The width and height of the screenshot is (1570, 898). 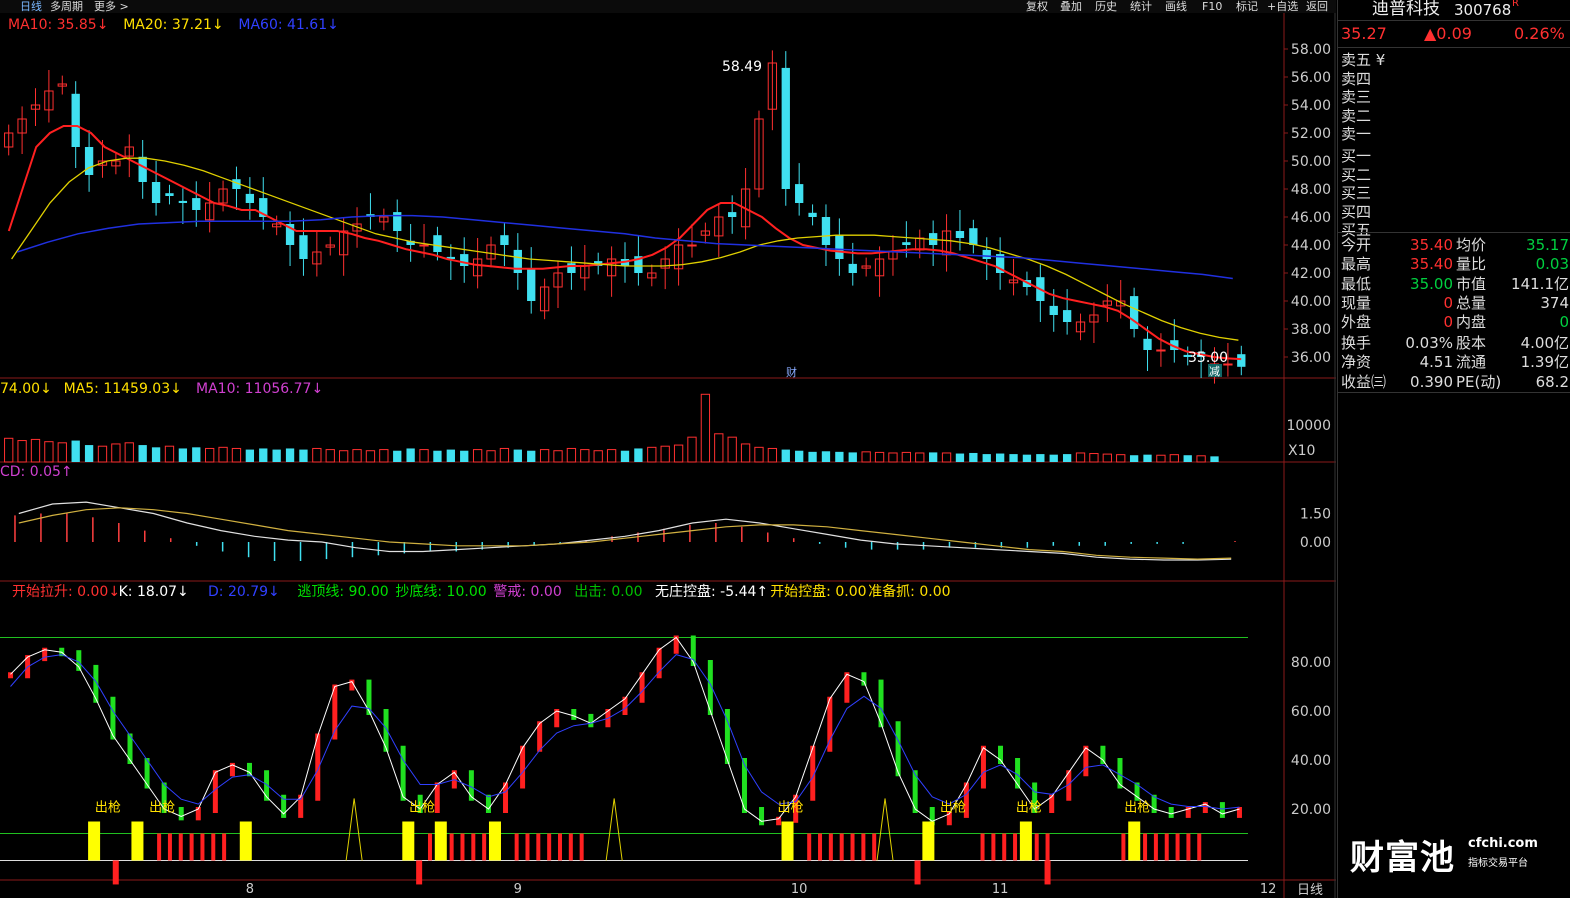 I want to click on toolbar-button-f10: F10, so click(x=1212, y=6).